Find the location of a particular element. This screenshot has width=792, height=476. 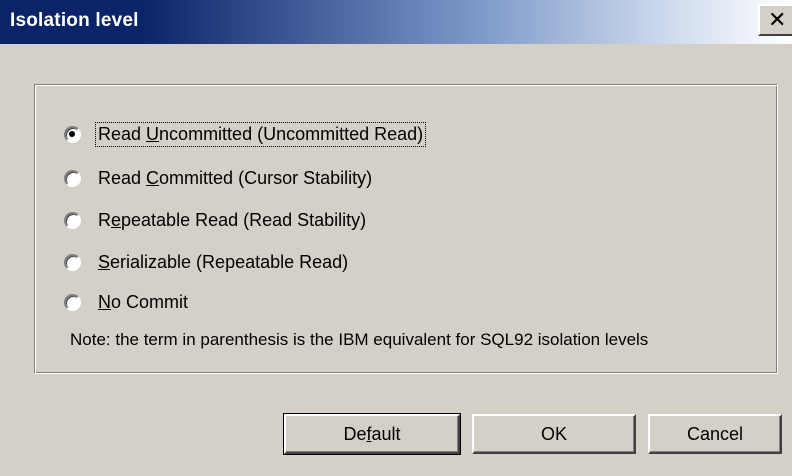

radio-label: No Commit is located at coordinates (143, 301).